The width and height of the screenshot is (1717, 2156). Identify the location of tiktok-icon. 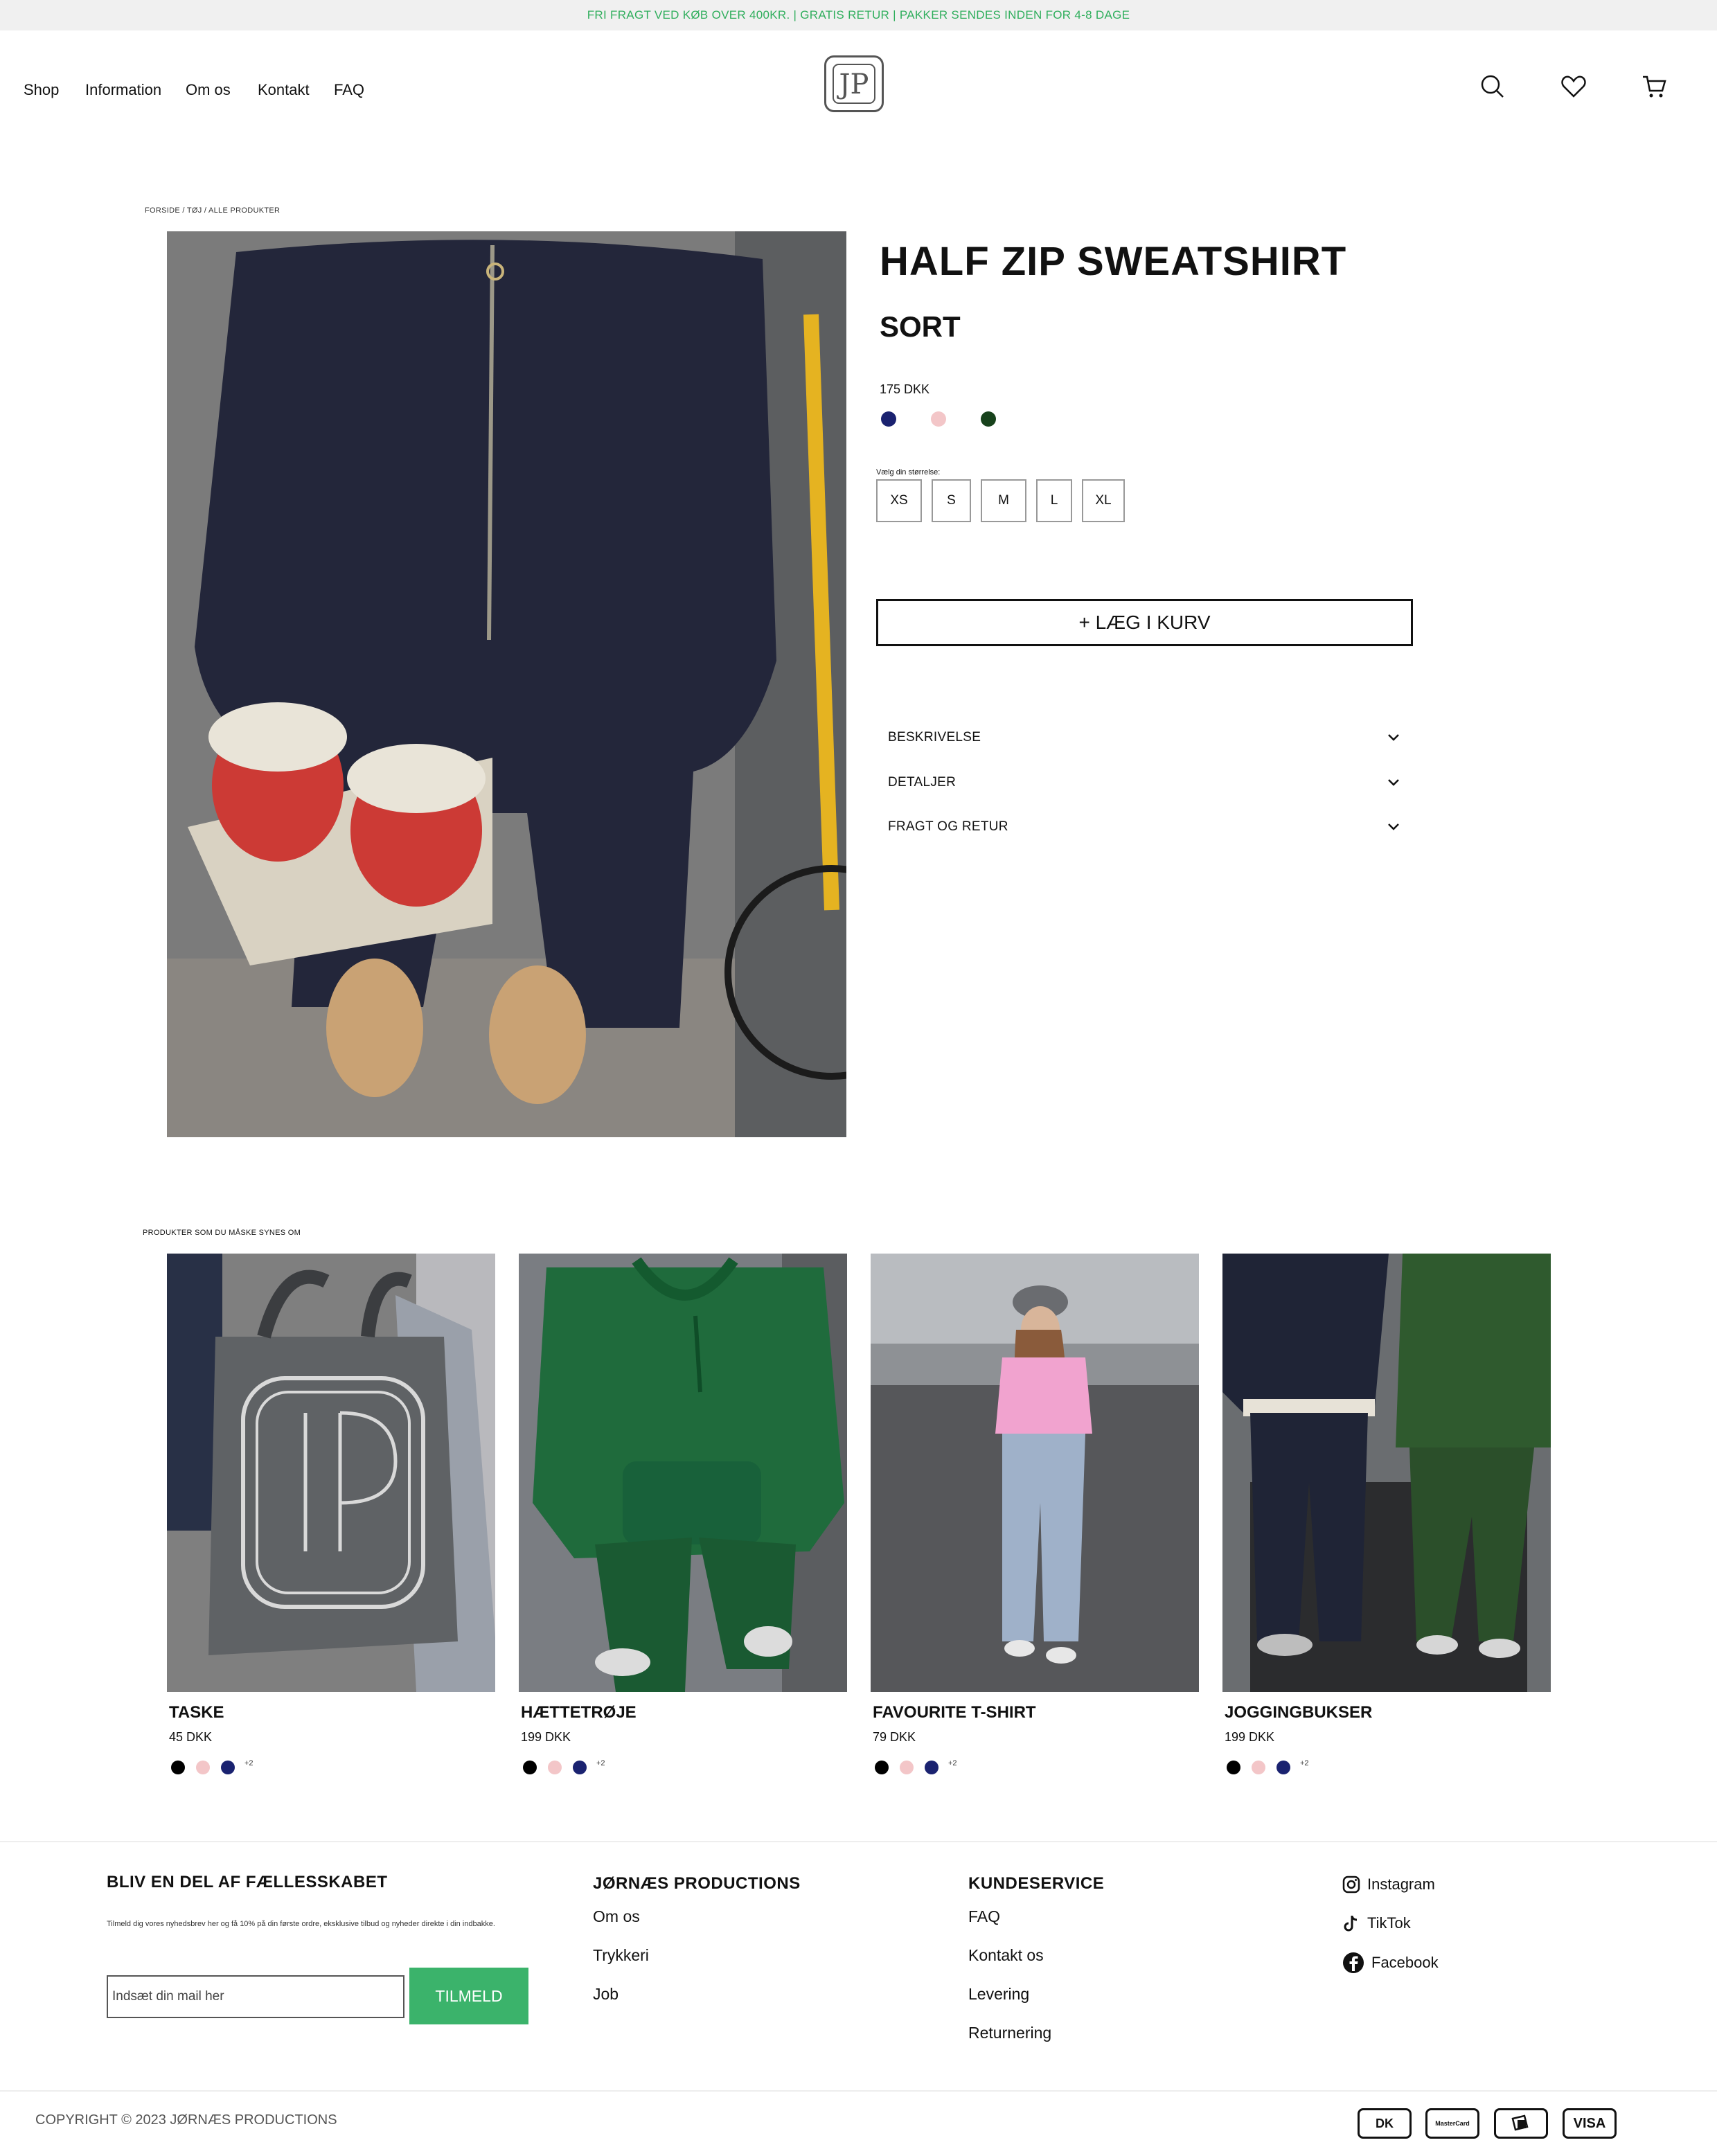
(1351, 1924).